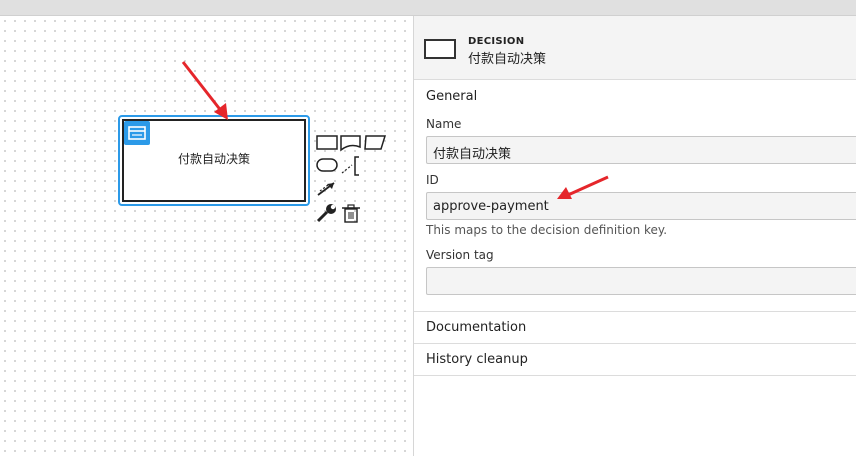 This screenshot has height=456, width=856. What do you see at coordinates (477, 359) in the screenshot?
I see `section-history-cleanup: History cleanup` at bounding box center [477, 359].